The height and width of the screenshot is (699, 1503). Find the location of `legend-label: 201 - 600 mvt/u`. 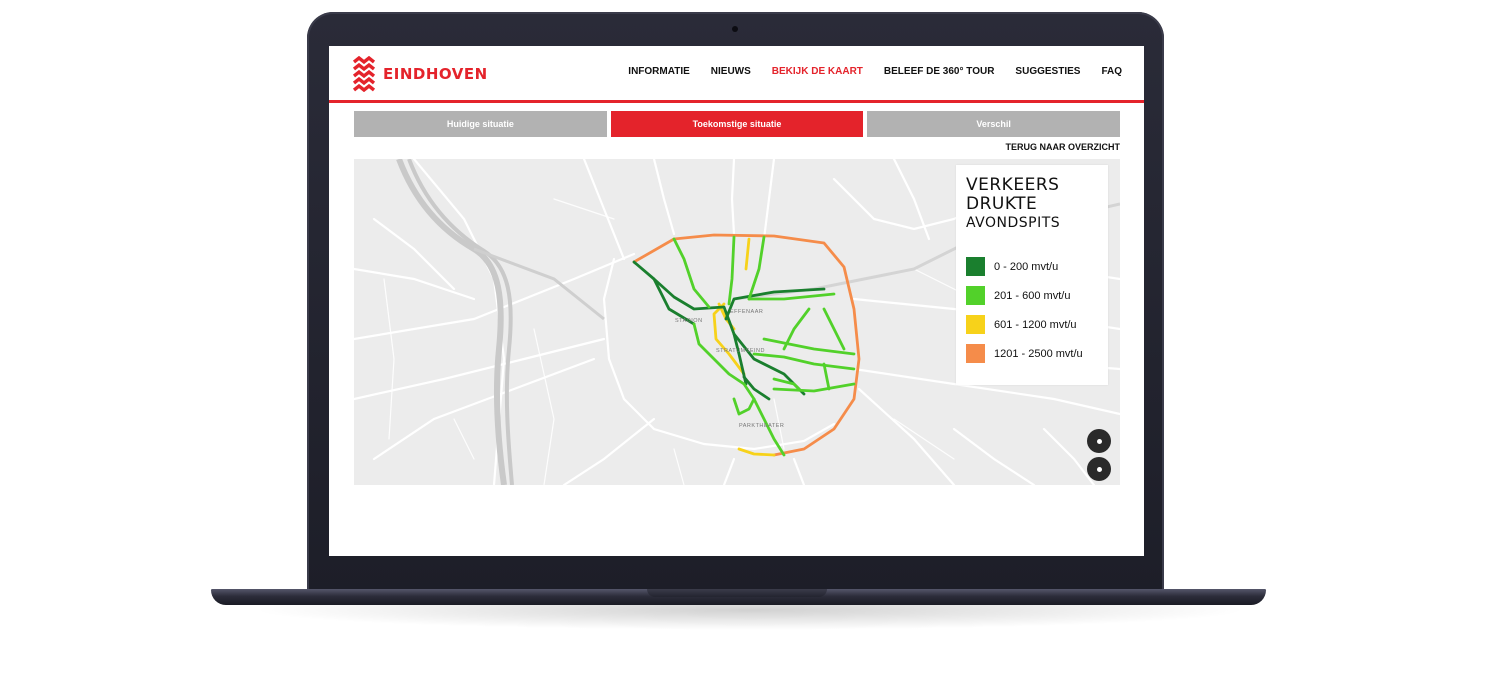

legend-label: 201 - 600 mvt/u is located at coordinates (1032, 295).